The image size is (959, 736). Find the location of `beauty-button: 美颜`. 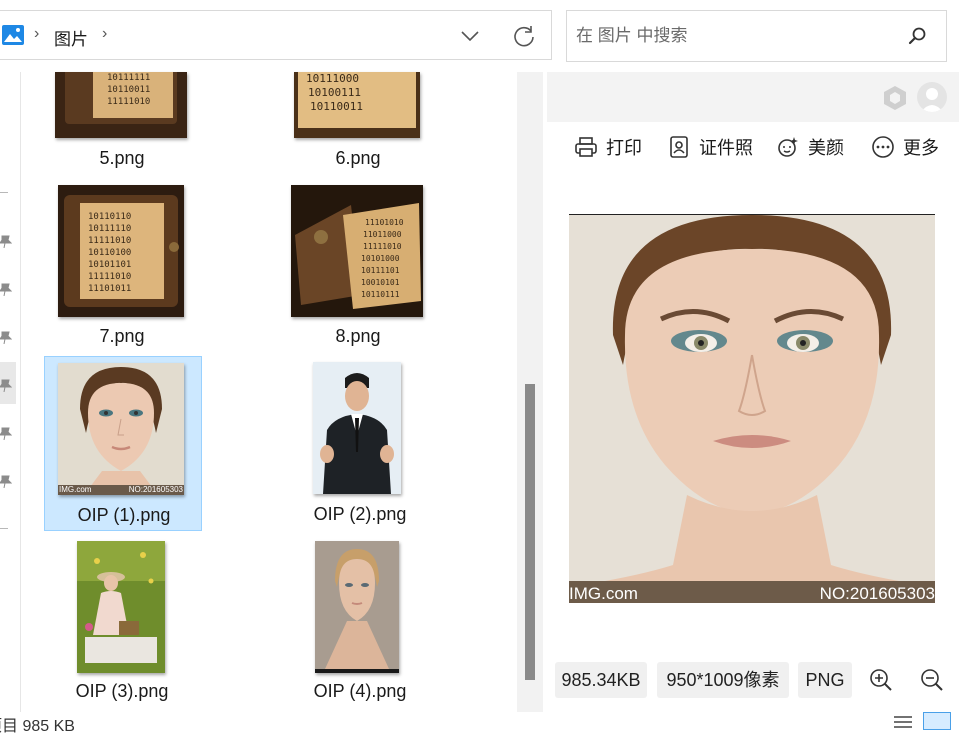

beauty-button: 美颜 is located at coordinates (810, 147).